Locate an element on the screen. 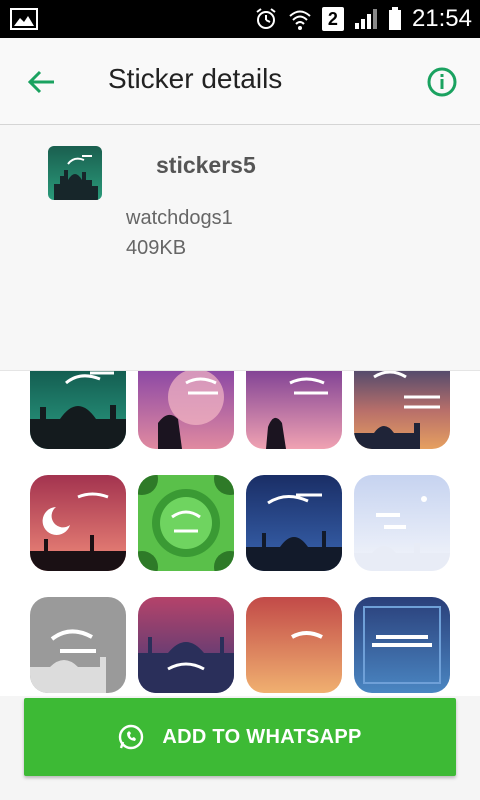 This screenshot has width=480, height=800. wifi-icon is located at coordinates (300, 20).